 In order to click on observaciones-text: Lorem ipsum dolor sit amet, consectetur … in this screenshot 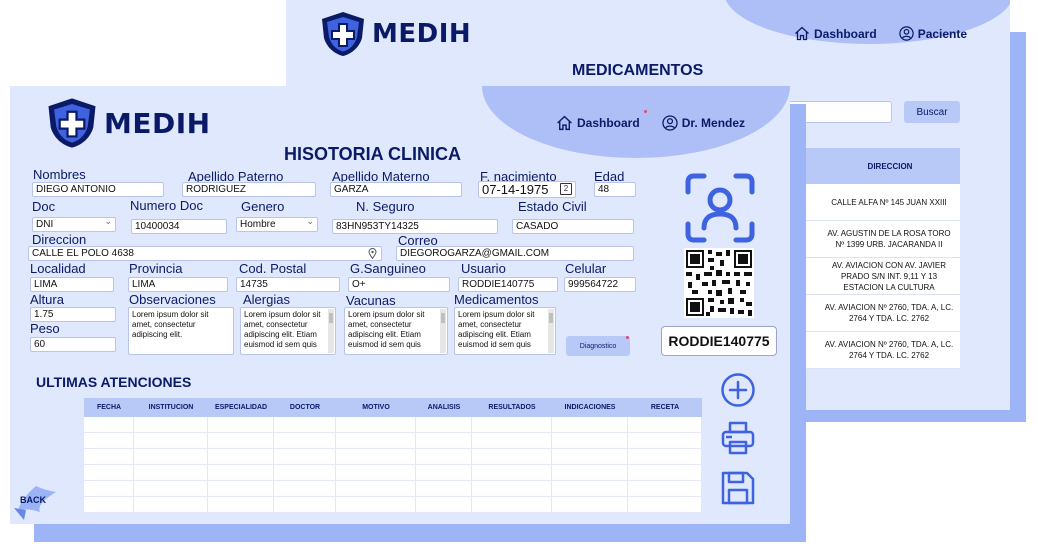, I will do `click(170, 324)`.